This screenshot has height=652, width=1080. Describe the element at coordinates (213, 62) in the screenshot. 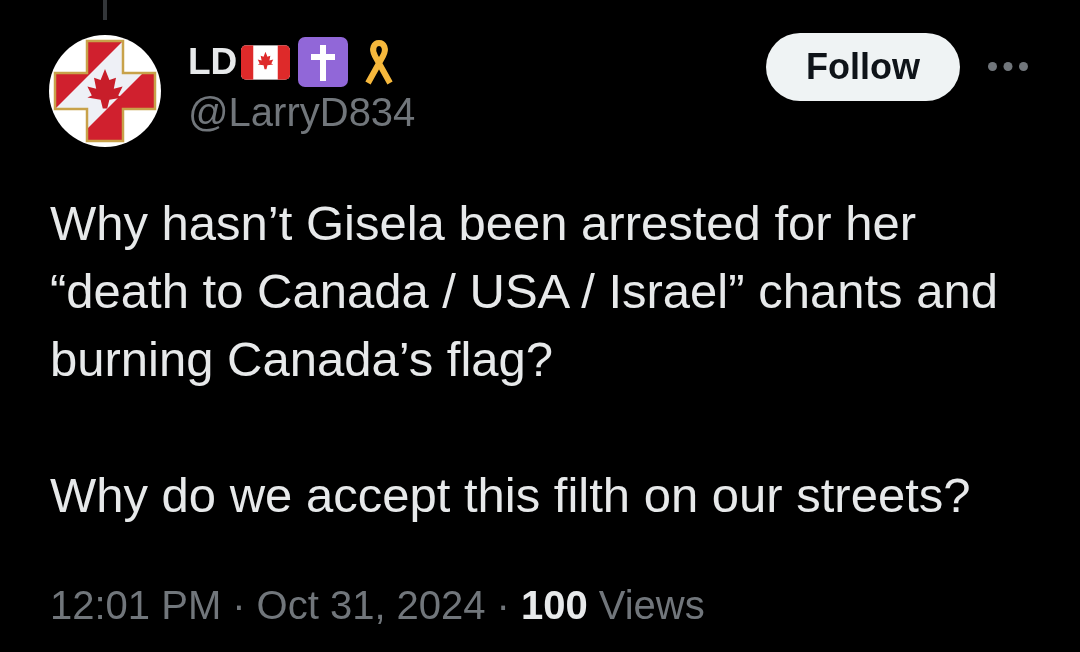

I see `display-name: LD` at that location.